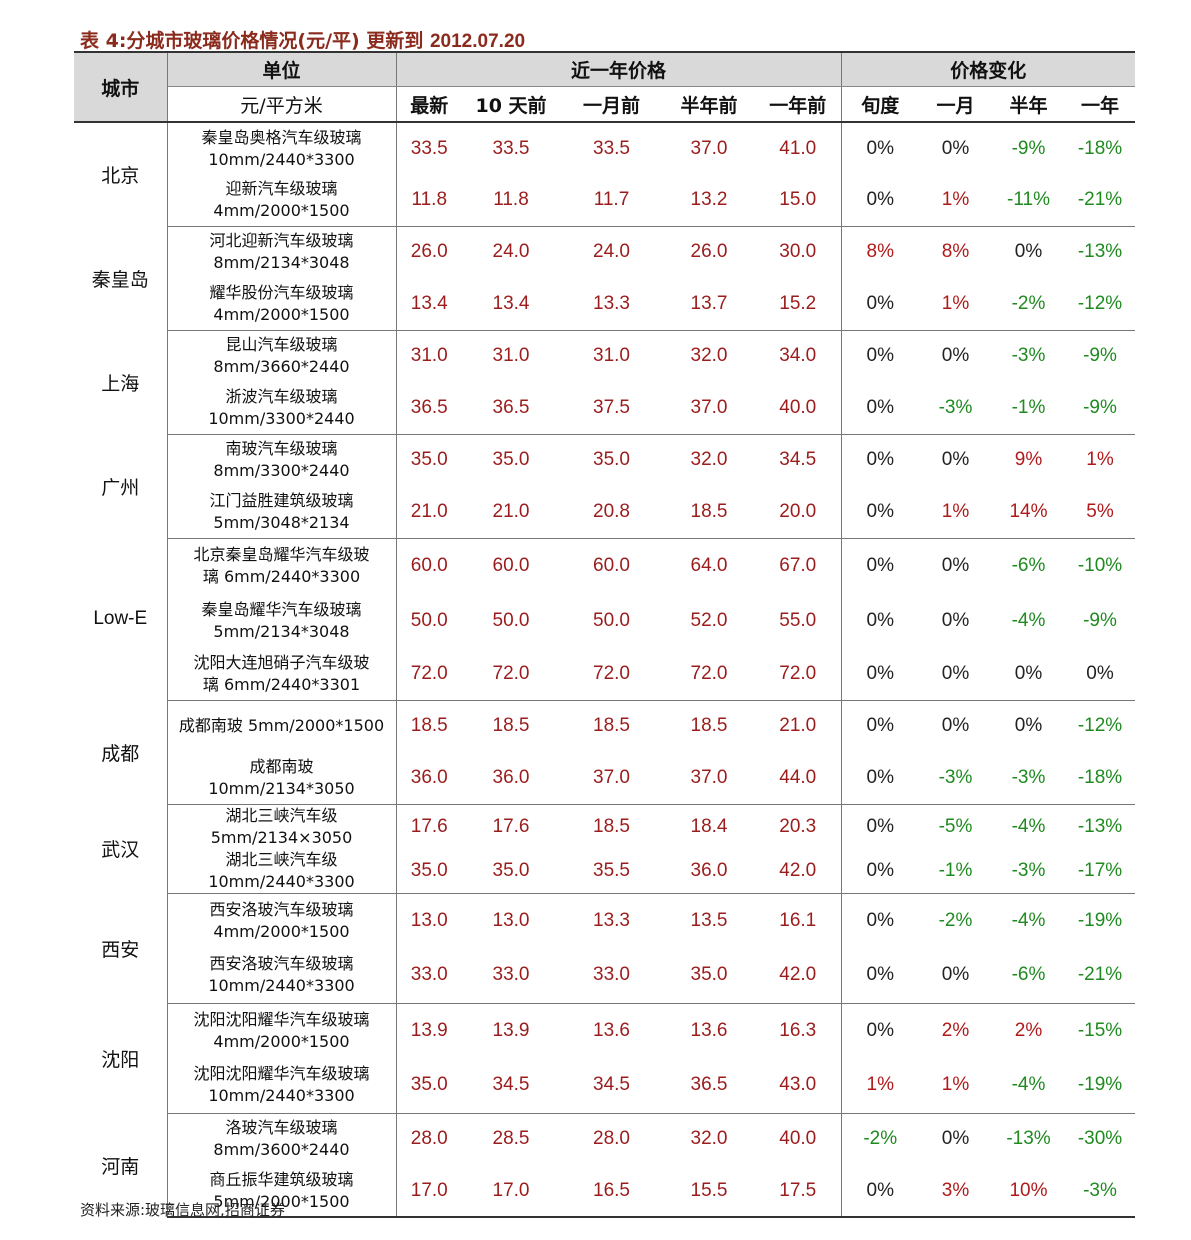  I want to click on price-cell: 21.0, so click(511, 512).